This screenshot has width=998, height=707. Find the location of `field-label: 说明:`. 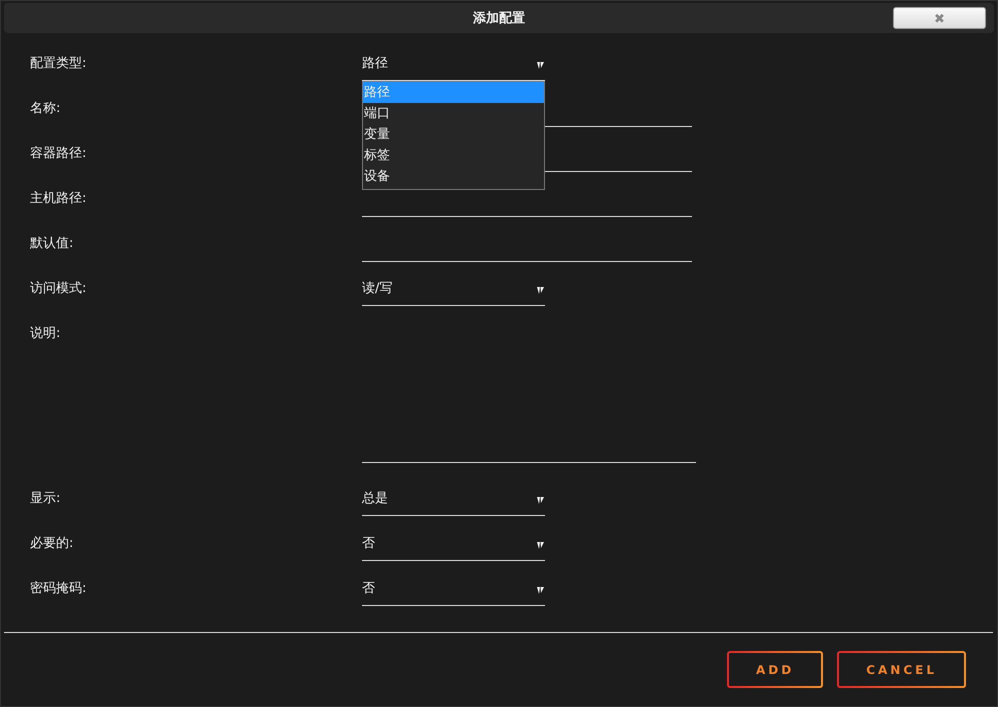

field-label: 说明: is located at coordinates (46, 334).